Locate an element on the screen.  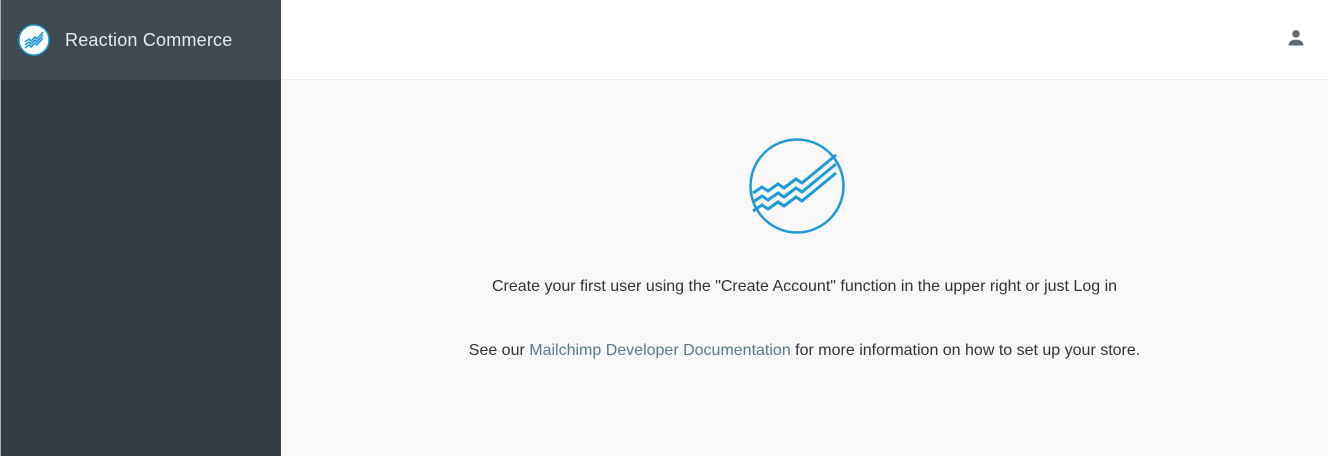
person-icon is located at coordinates (1296, 40).